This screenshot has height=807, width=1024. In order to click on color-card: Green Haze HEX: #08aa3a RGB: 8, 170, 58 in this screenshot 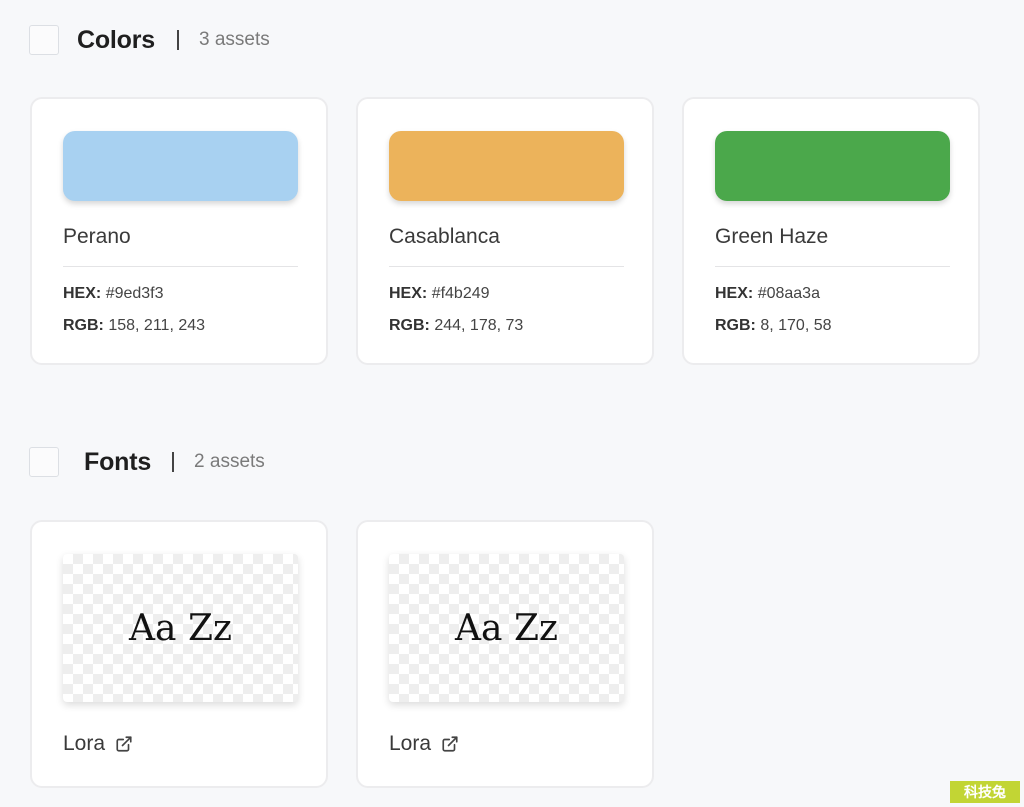, I will do `click(831, 231)`.